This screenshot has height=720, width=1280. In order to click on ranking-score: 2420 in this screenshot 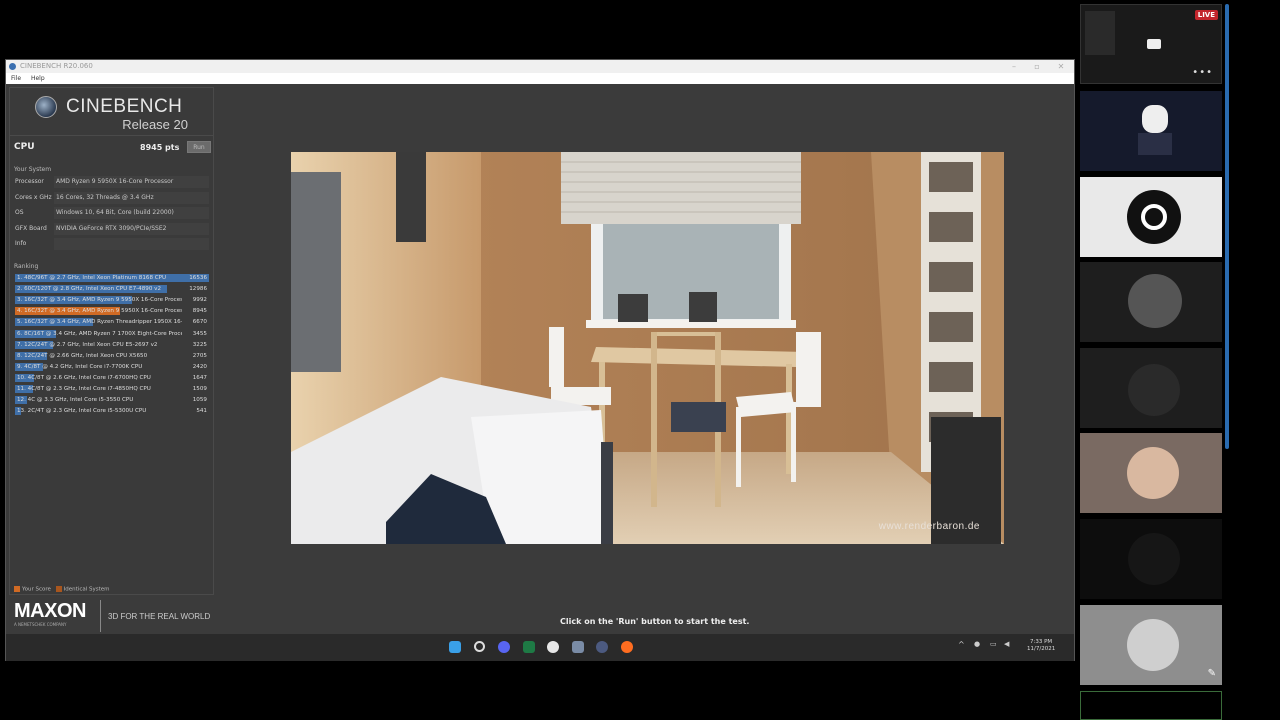, I will do `click(199, 366)`.